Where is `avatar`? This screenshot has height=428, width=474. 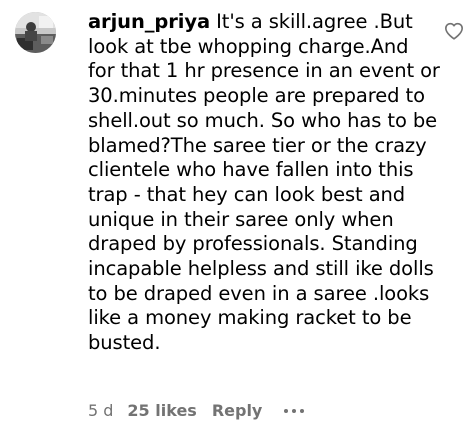 avatar is located at coordinates (35, 32).